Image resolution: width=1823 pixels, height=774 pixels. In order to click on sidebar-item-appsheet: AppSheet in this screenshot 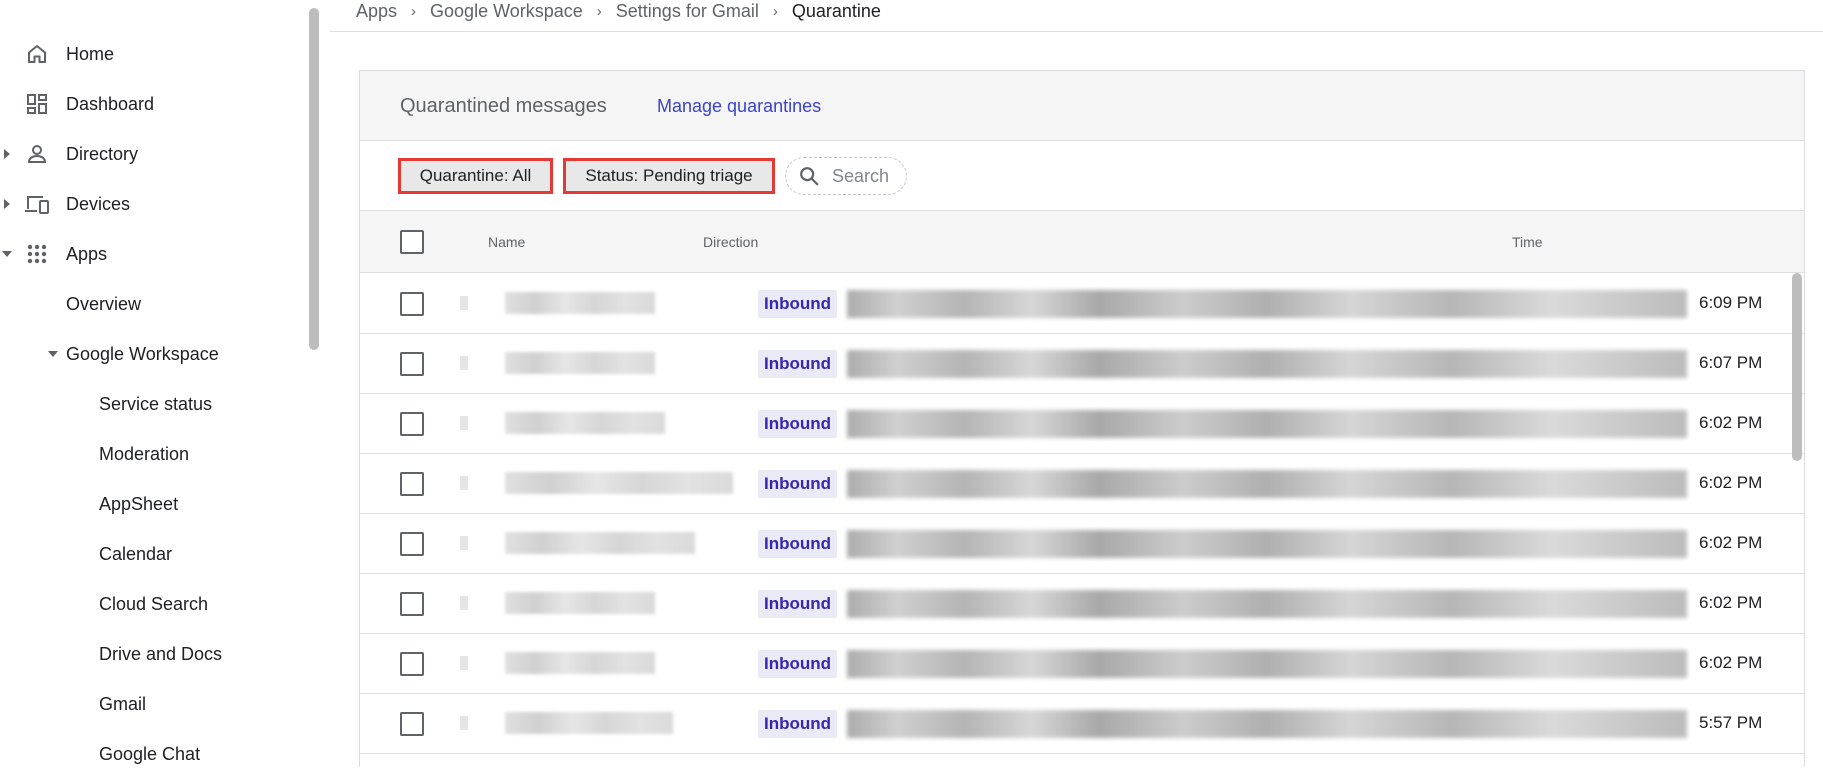, I will do `click(150, 504)`.